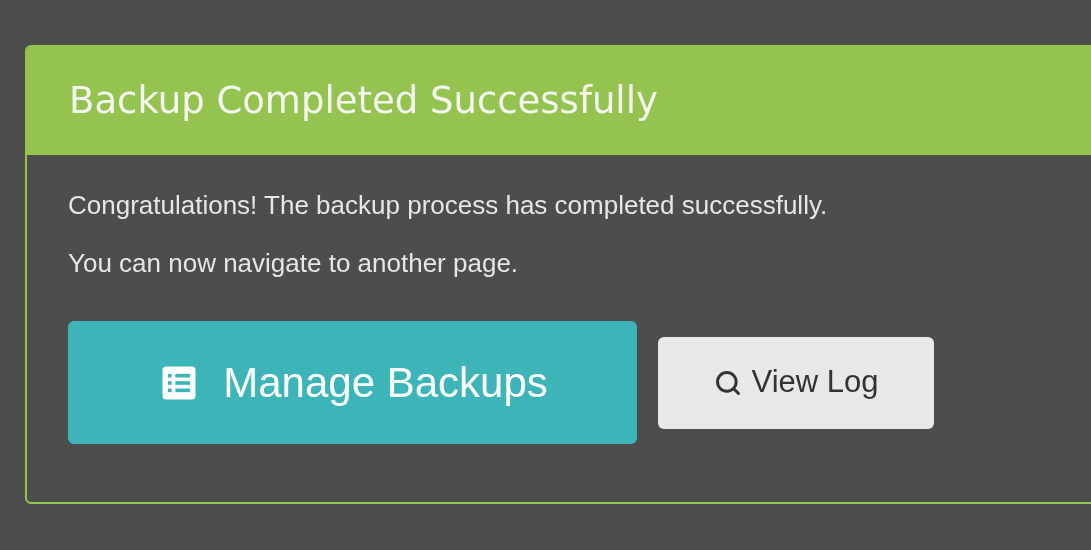  Describe the element at coordinates (363, 101) in the screenshot. I see `panel-title: Backup Completed Successfully` at that location.